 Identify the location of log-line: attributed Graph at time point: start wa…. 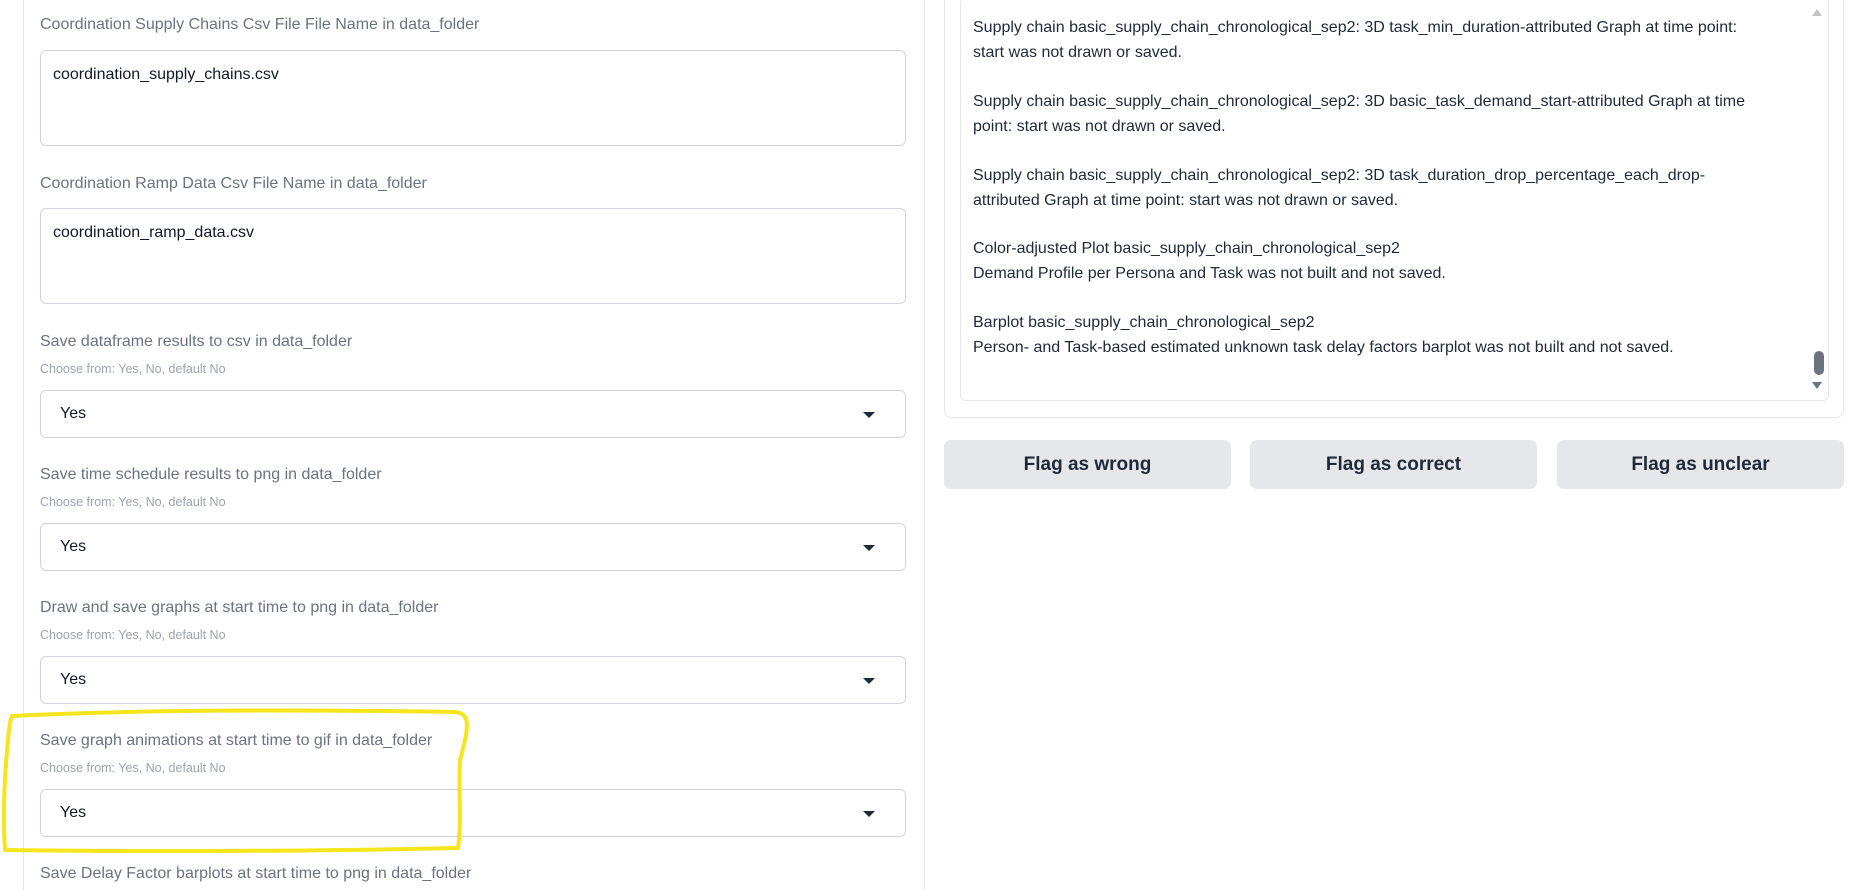
(1186, 200).